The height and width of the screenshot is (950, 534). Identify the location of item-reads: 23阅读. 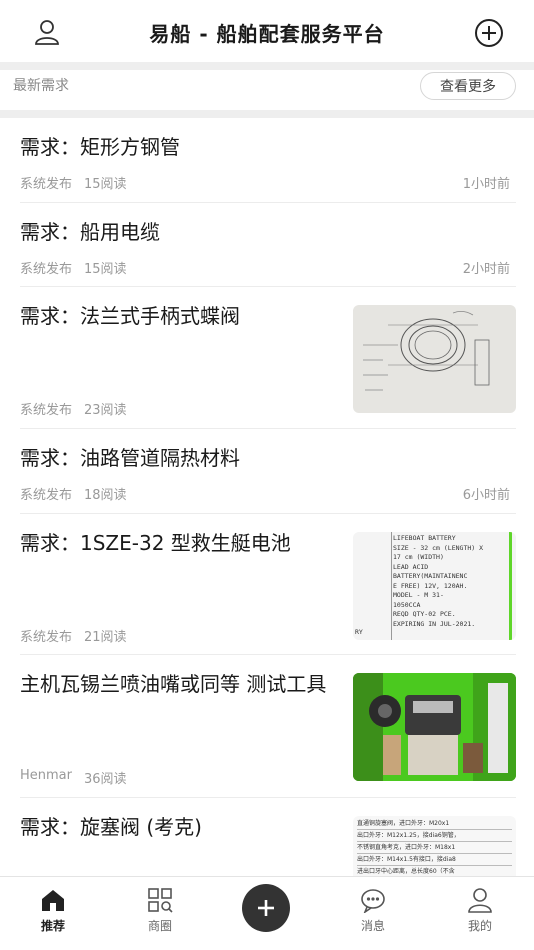
(105, 410).